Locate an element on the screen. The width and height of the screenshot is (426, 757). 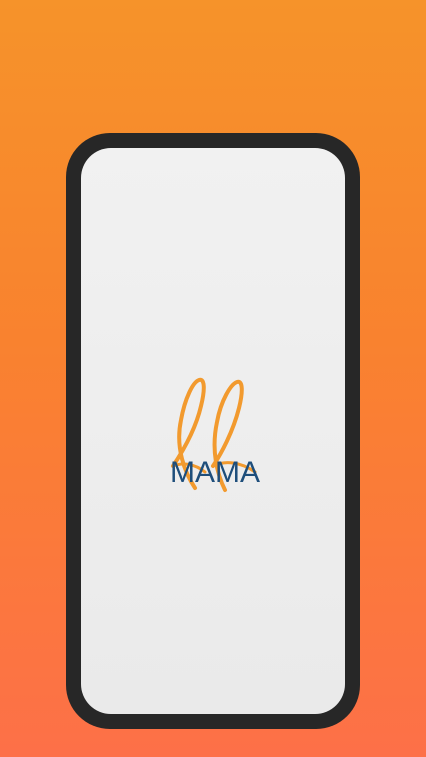
logo-wordmark-text: MAMA is located at coordinates (215, 472).